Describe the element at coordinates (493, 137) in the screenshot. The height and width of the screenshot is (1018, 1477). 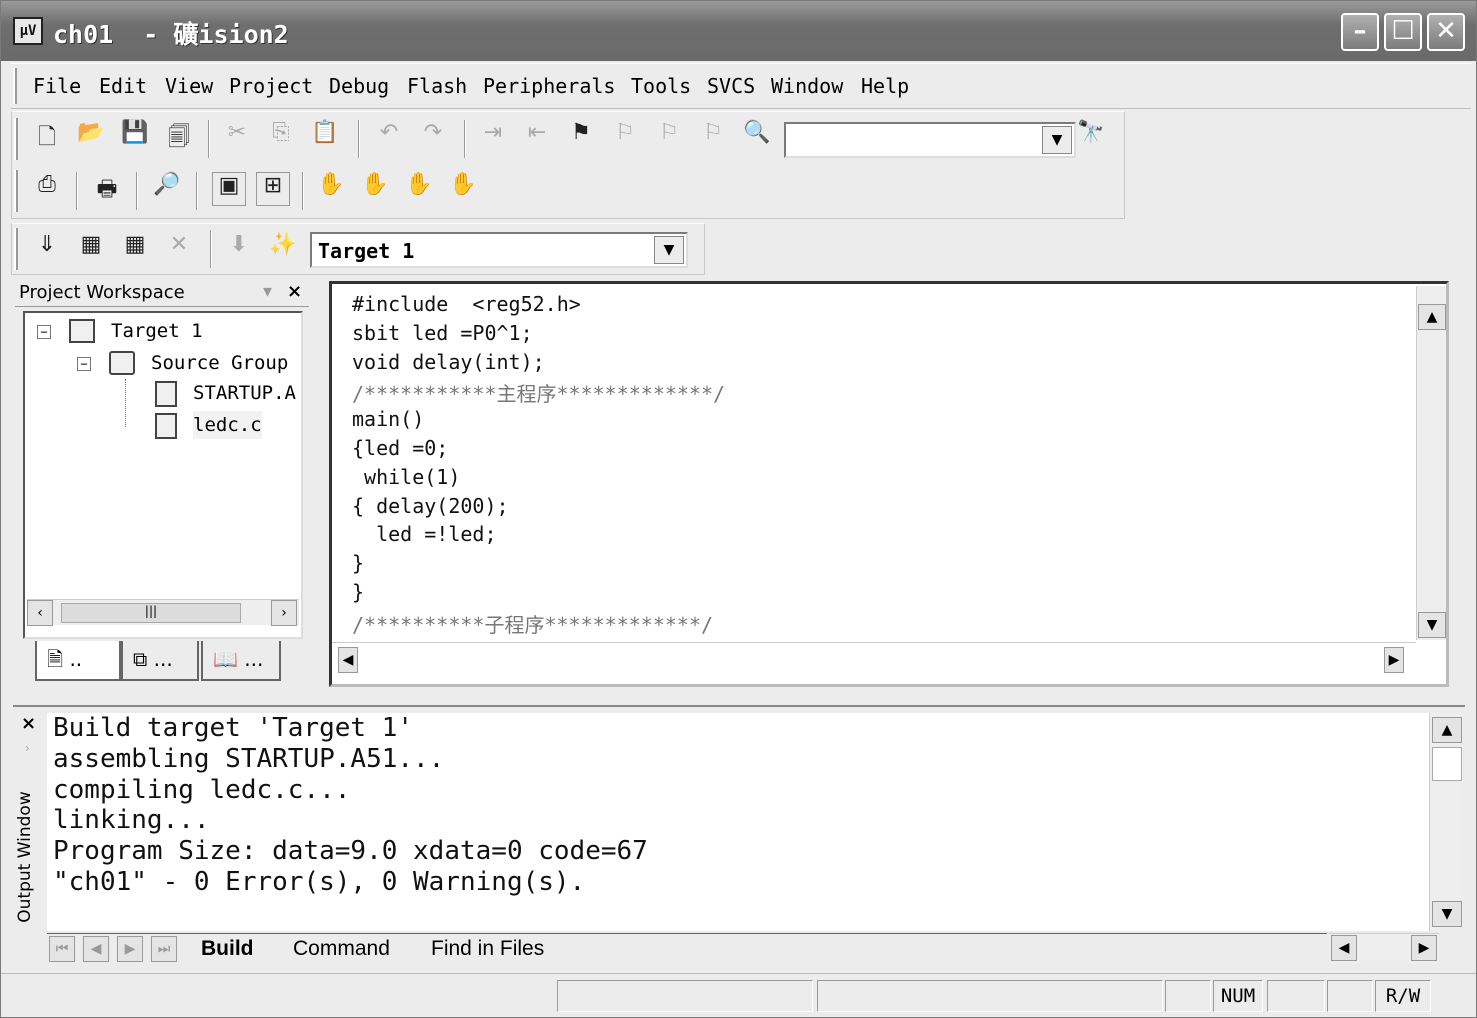
I see `indent-icon: ⇥` at that location.